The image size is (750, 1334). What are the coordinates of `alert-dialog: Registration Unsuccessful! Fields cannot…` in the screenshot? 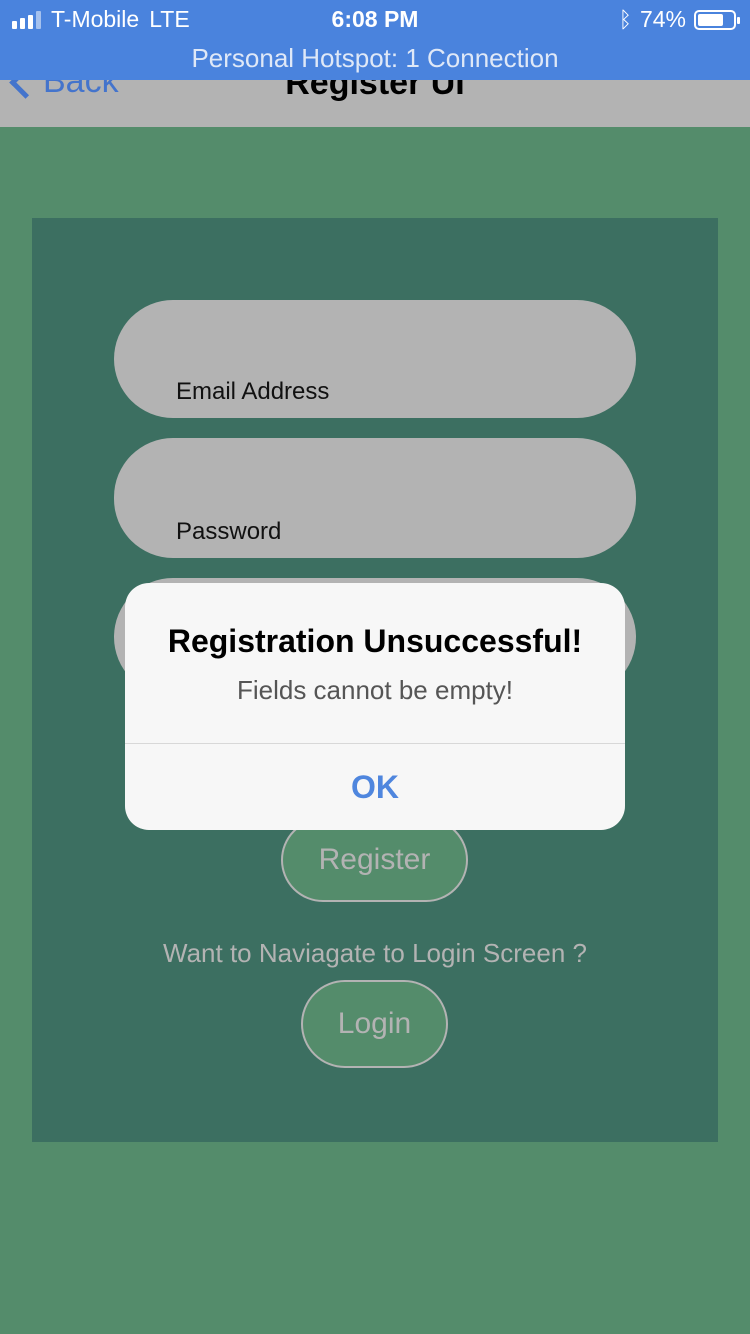 It's located at (375, 706).